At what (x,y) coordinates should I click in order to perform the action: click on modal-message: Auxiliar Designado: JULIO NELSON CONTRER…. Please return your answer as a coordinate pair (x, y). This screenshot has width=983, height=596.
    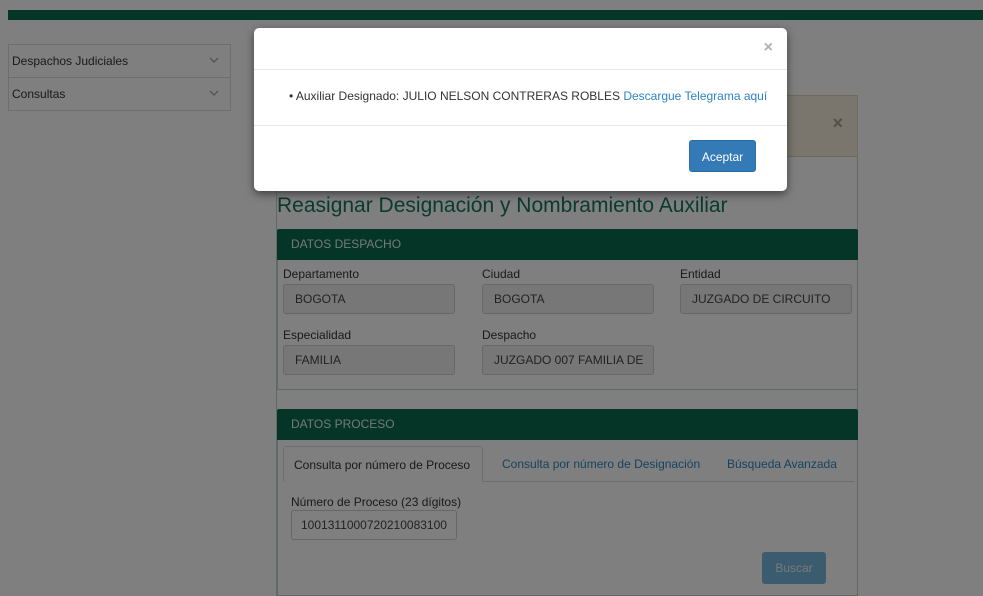
    Looking at the image, I should click on (457, 96).